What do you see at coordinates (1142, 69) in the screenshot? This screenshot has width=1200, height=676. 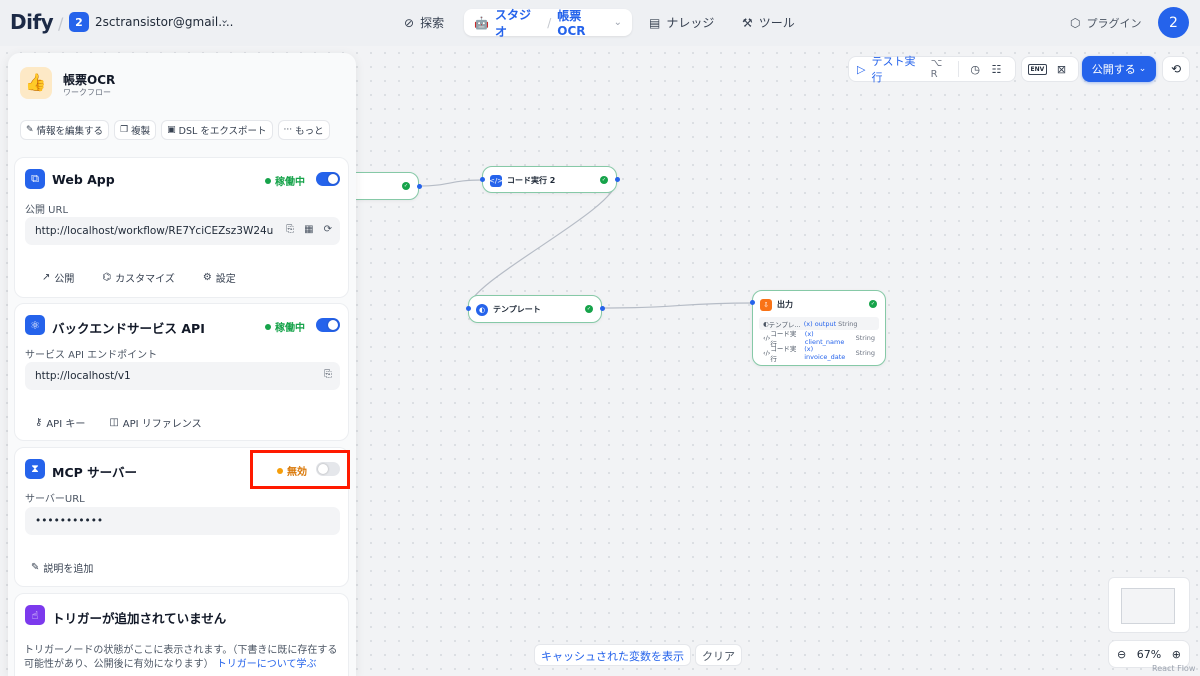 I see `chevron-down-icon: ⌄` at bounding box center [1142, 69].